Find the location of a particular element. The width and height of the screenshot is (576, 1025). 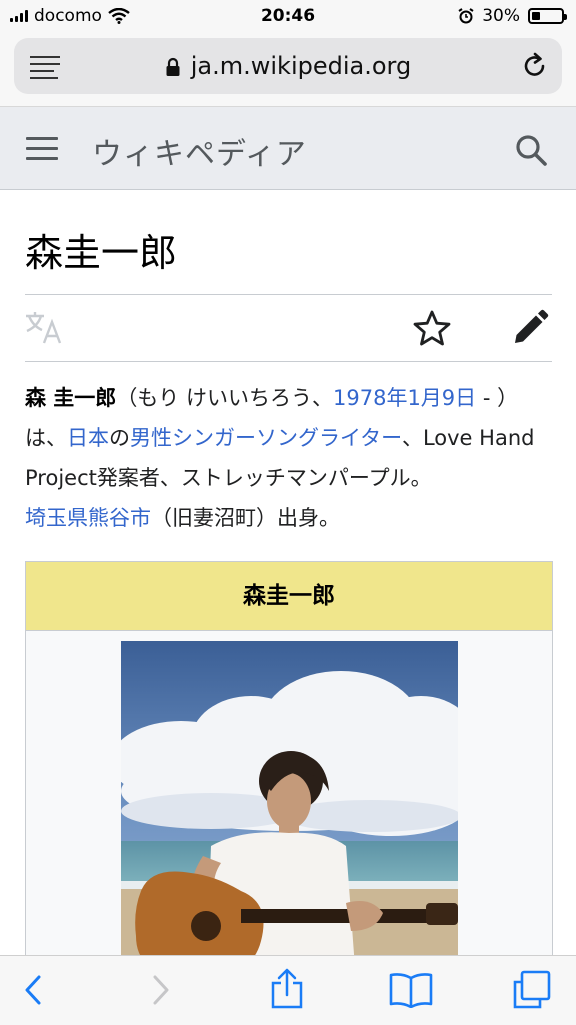

alarm-icon is located at coordinates (466, 16).